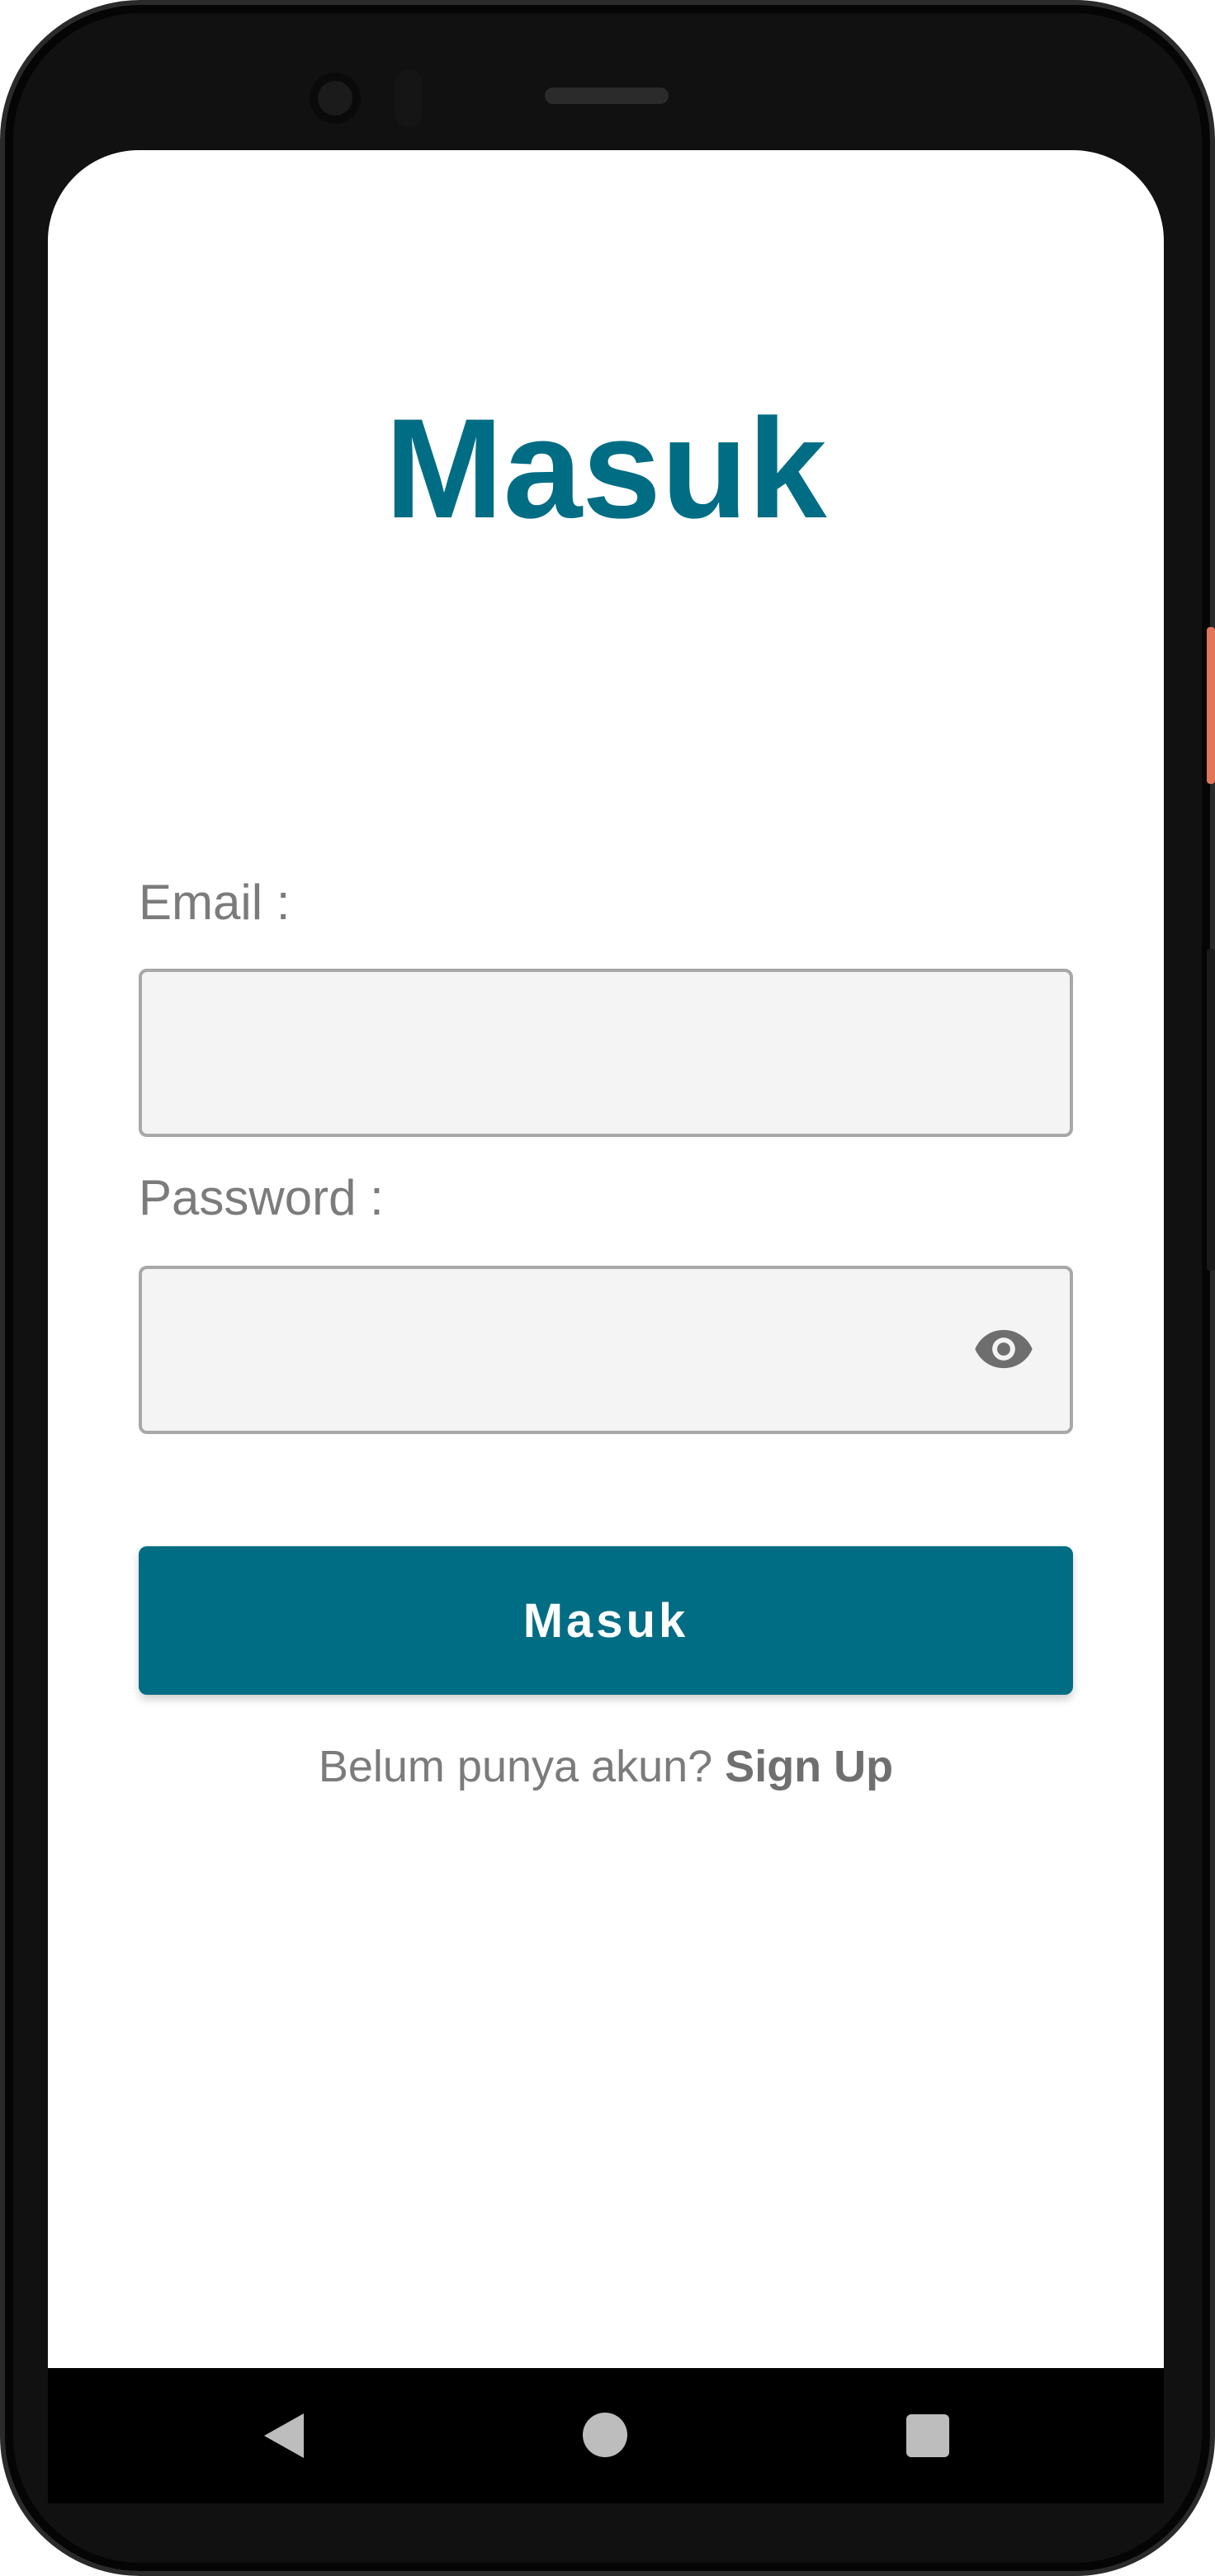 This screenshot has width=1215, height=2576. What do you see at coordinates (606, 469) in the screenshot?
I see `page-title: Masuk` at bounding box center [606, 469].